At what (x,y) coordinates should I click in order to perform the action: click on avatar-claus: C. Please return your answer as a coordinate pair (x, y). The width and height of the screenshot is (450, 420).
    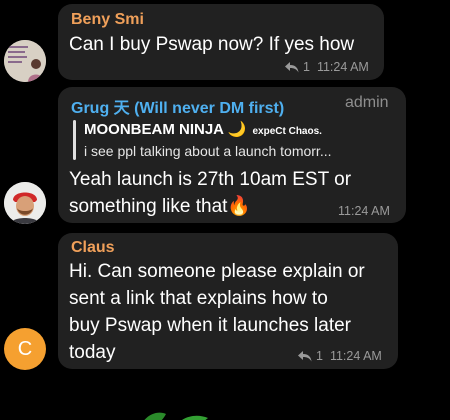
    Looking at the image, I should click on (25, 349).